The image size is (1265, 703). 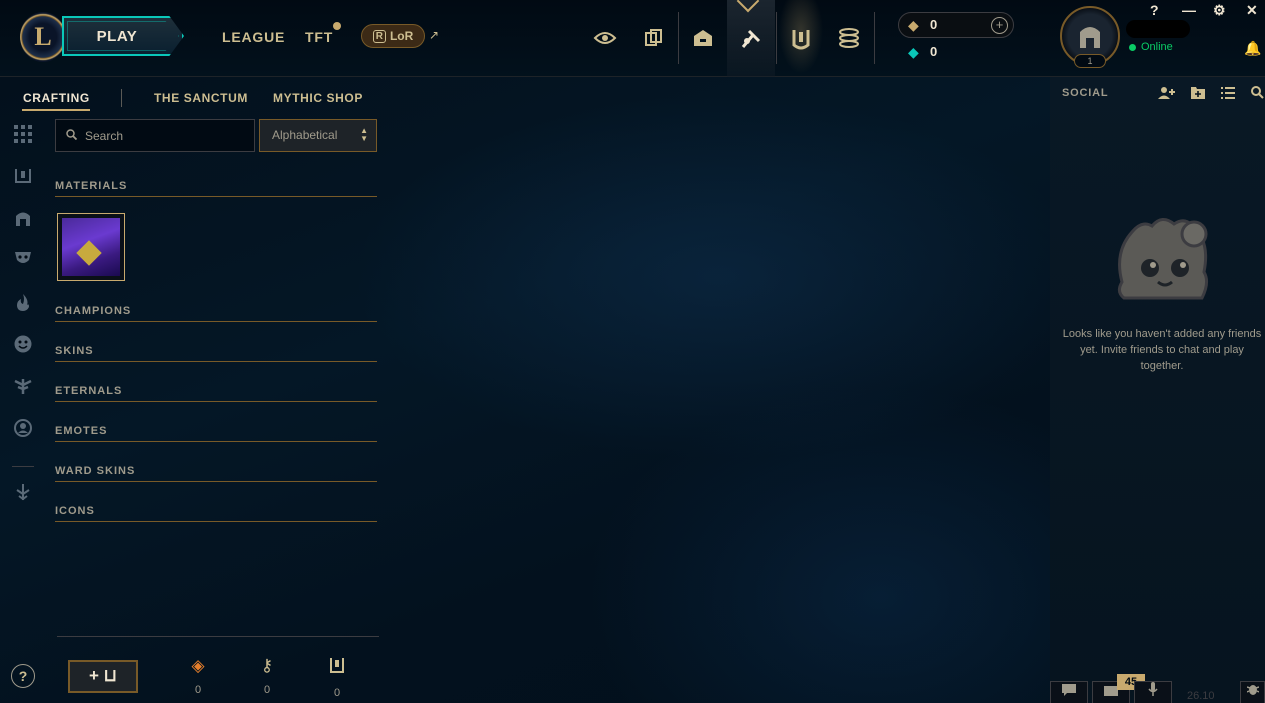 What do you see at coordinates (253, 37) in the screenshot?
I see `league-tab: LEAGUE` at bounding box center [253, 37].